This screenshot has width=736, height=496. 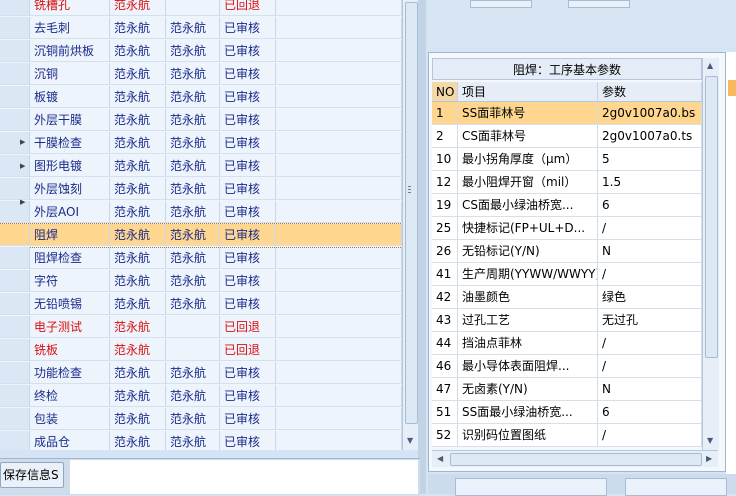 What do you see at coordinates (567, 412) in the screenshot?
I see `table-row: 51 SS面最小绿油桥宽... 6` at bounding box center [567, 412].